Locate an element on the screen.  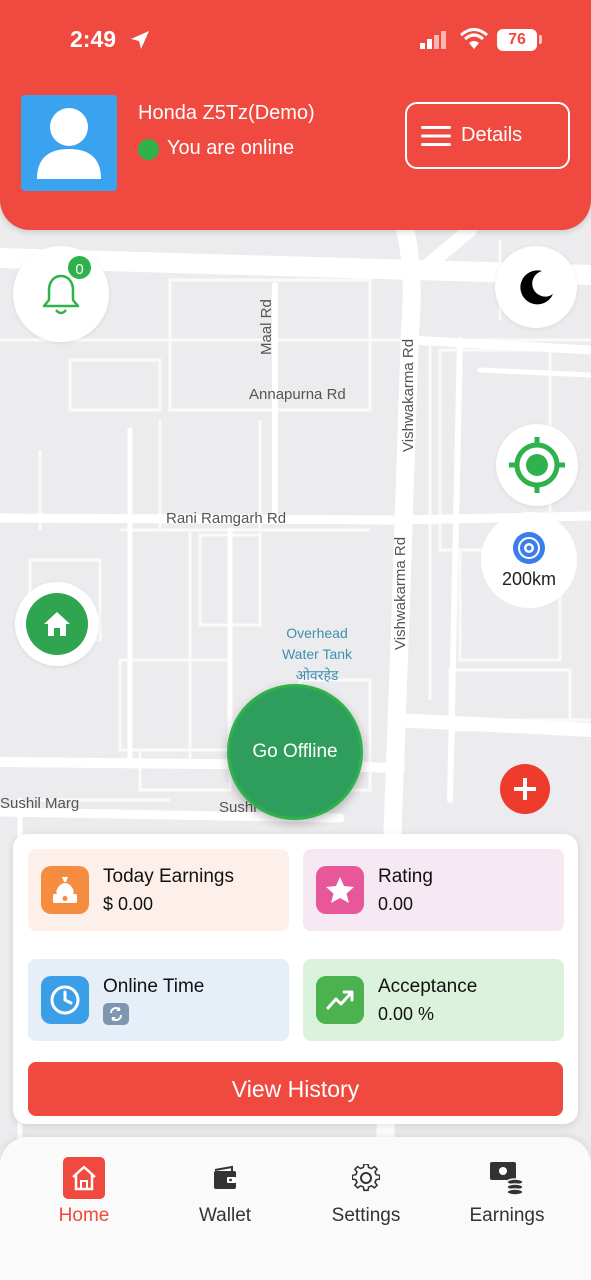
money-bag-icon is located at coordinates (65, 890).